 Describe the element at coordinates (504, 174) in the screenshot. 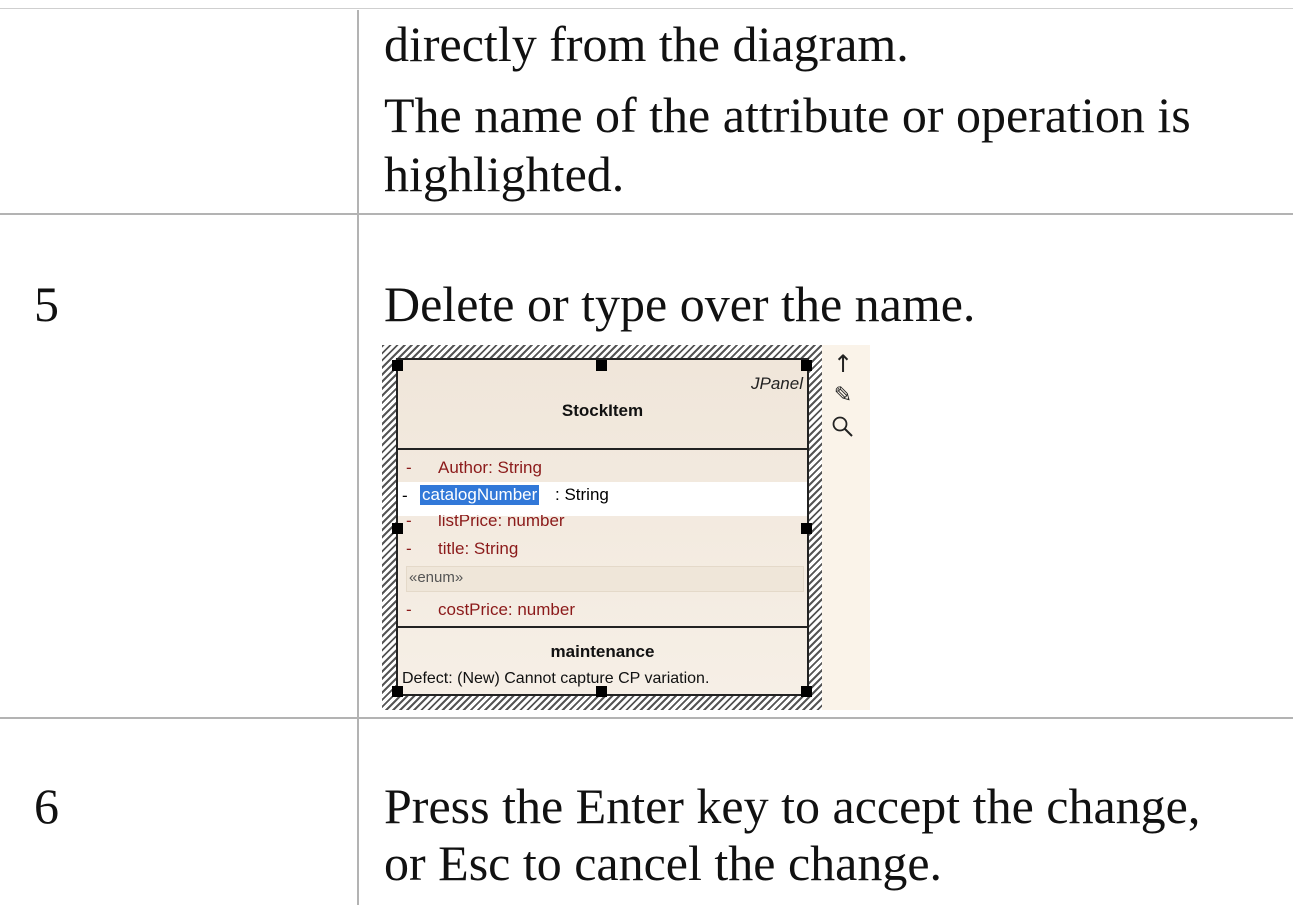

I see `step-text-line: highlighted.` at that location.